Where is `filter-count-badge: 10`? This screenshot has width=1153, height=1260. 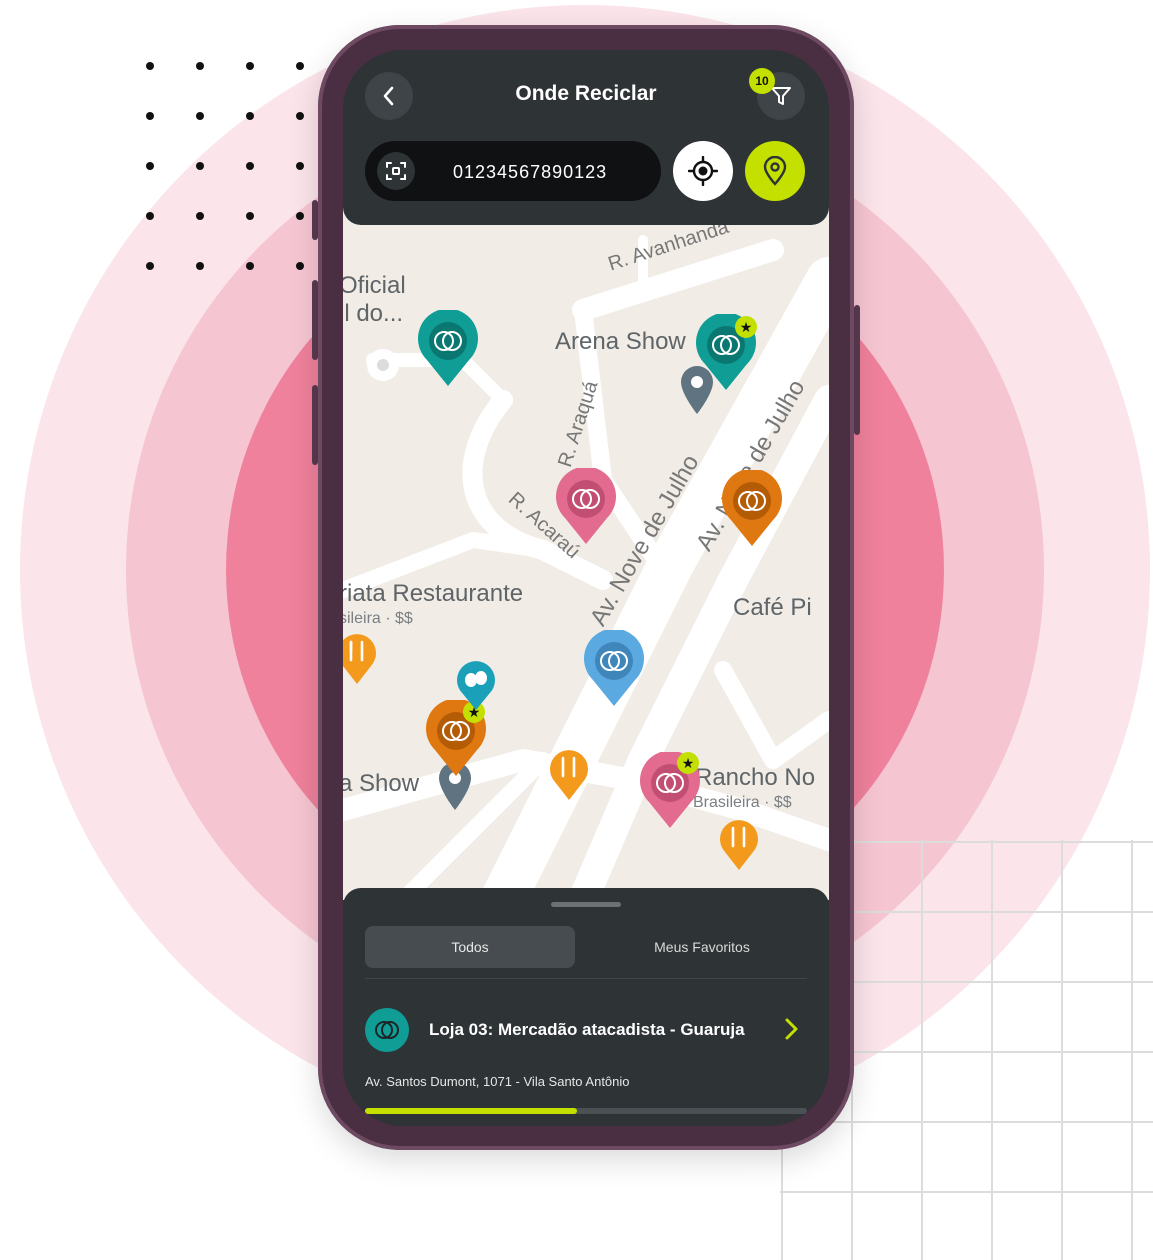 filter-count-badge: 10 is located at coordinates (762, 81).